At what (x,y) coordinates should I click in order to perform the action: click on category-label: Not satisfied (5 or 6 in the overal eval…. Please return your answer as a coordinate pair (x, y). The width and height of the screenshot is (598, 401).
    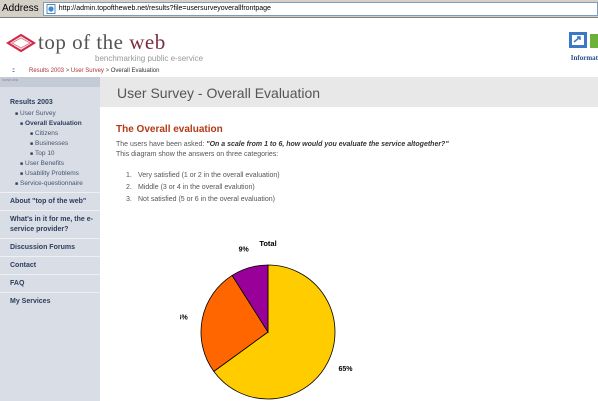
    Looking at the image, I should click on (206, 199).